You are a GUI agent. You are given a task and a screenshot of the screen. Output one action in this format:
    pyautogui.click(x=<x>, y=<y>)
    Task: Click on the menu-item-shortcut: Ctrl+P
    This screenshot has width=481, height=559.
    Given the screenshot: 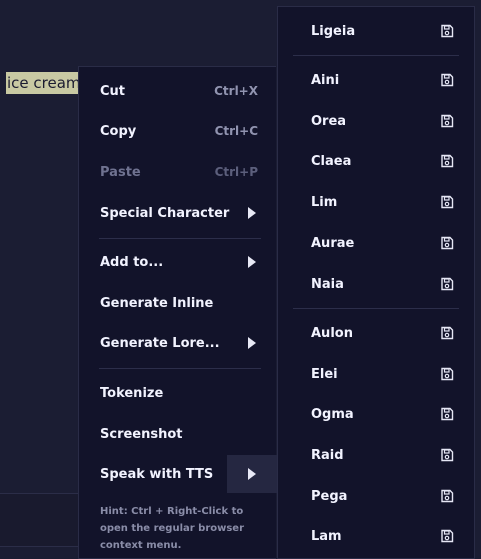 What is the action you would take?
    pyautogui.click(x=236, y=172)
    